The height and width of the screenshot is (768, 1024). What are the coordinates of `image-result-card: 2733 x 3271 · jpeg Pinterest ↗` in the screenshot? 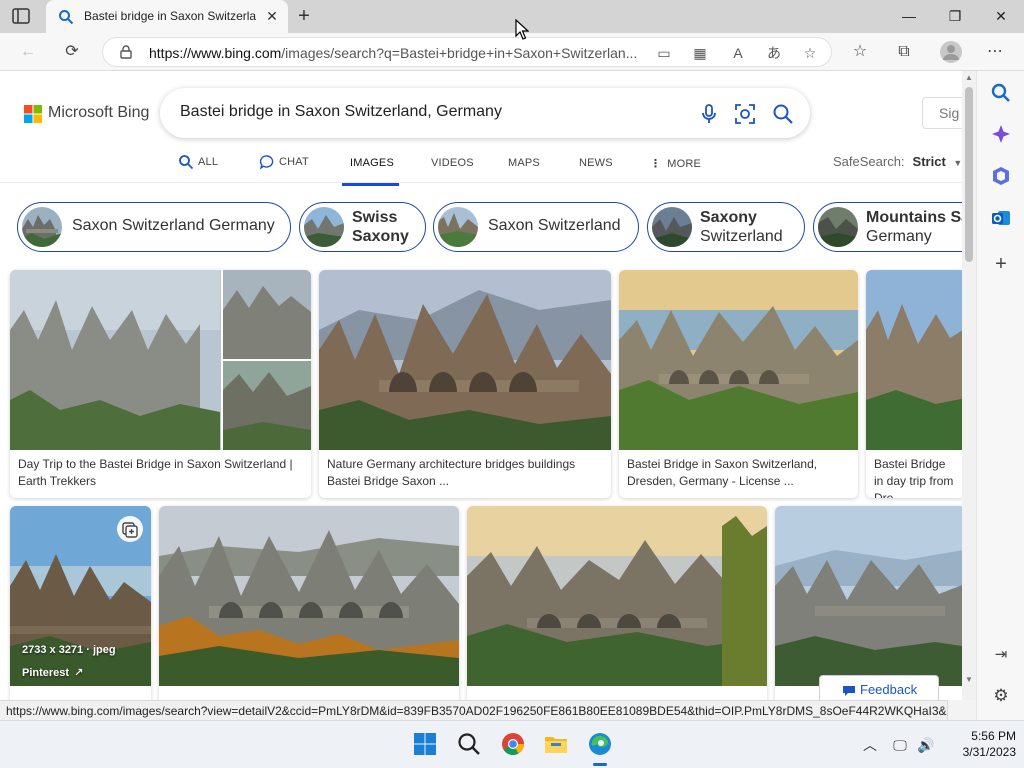 It's located at (80, 603).